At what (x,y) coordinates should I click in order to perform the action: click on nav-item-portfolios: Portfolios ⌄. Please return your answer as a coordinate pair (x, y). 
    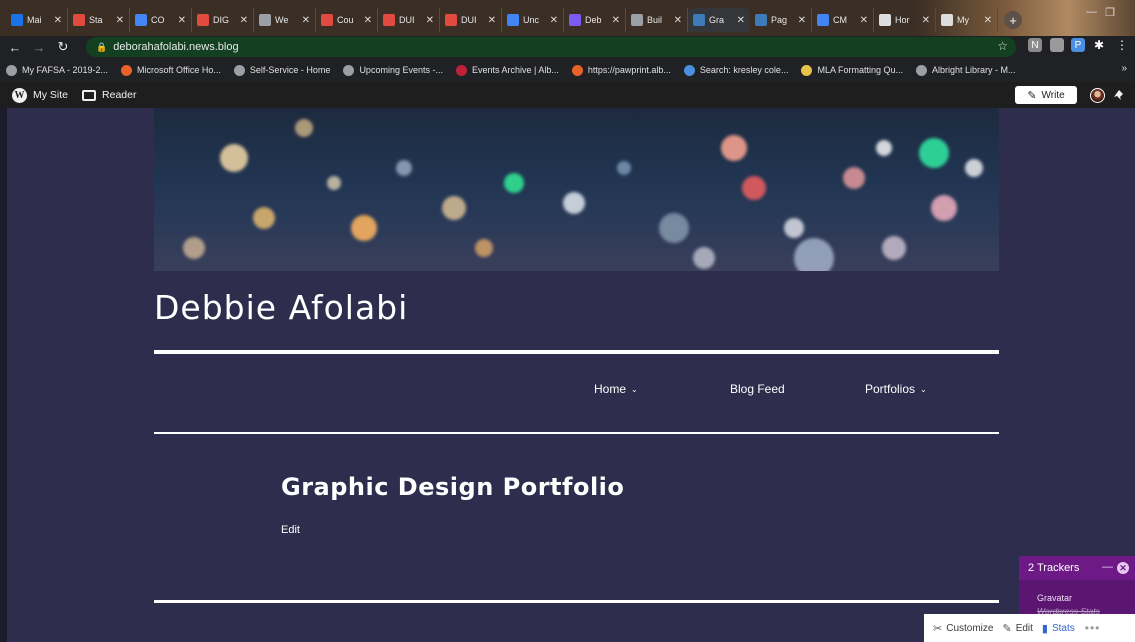
    Looking at the image, I should click on (896, 389).